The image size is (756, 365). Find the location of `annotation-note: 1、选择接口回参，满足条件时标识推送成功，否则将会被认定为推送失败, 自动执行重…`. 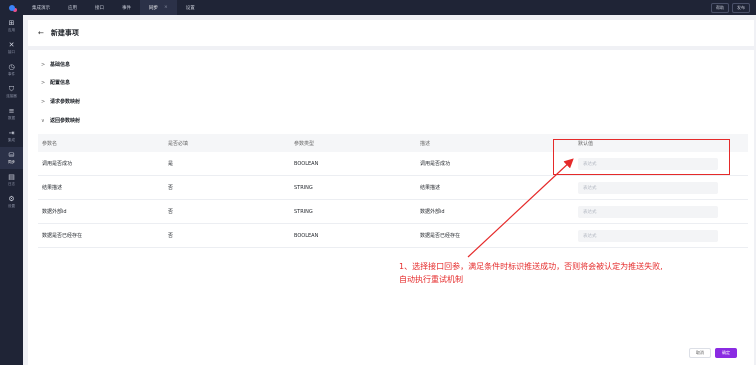

annotation-note: 1、选择接口回参，满足条件时标识推送成功，否则将会被认定为推送失败, 自动执行重… is located at coordinates (531, 273).